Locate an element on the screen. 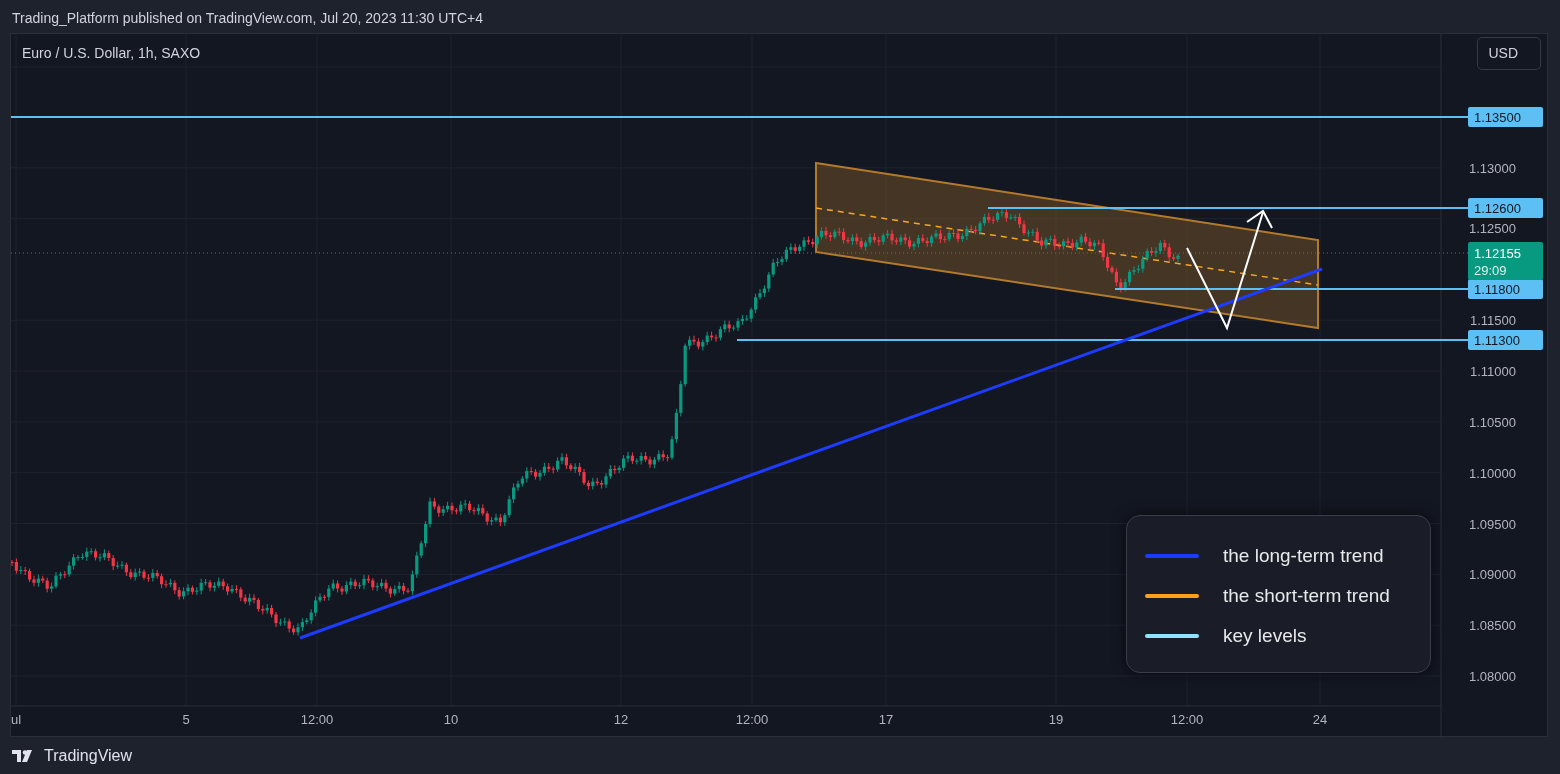 The image size is (1560, 774). publish-info-text: Trading_Platform published on TradingView.com, Jul 20, 2023 11:30 UTC+4 is located at coordinates (247, 18).